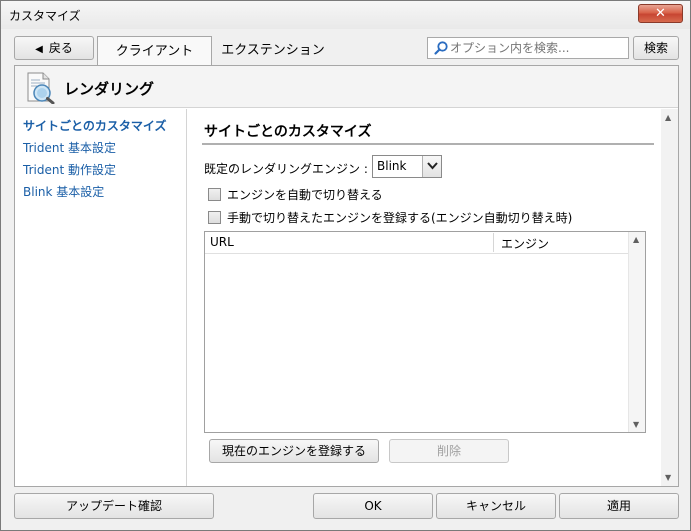 The image size is (691, 531). What do you see at coordinates (63, 191) in the screenshot?
I see `sidebar-item-blink-basic: Blink 基本設定` at bounding box center [63, 191].